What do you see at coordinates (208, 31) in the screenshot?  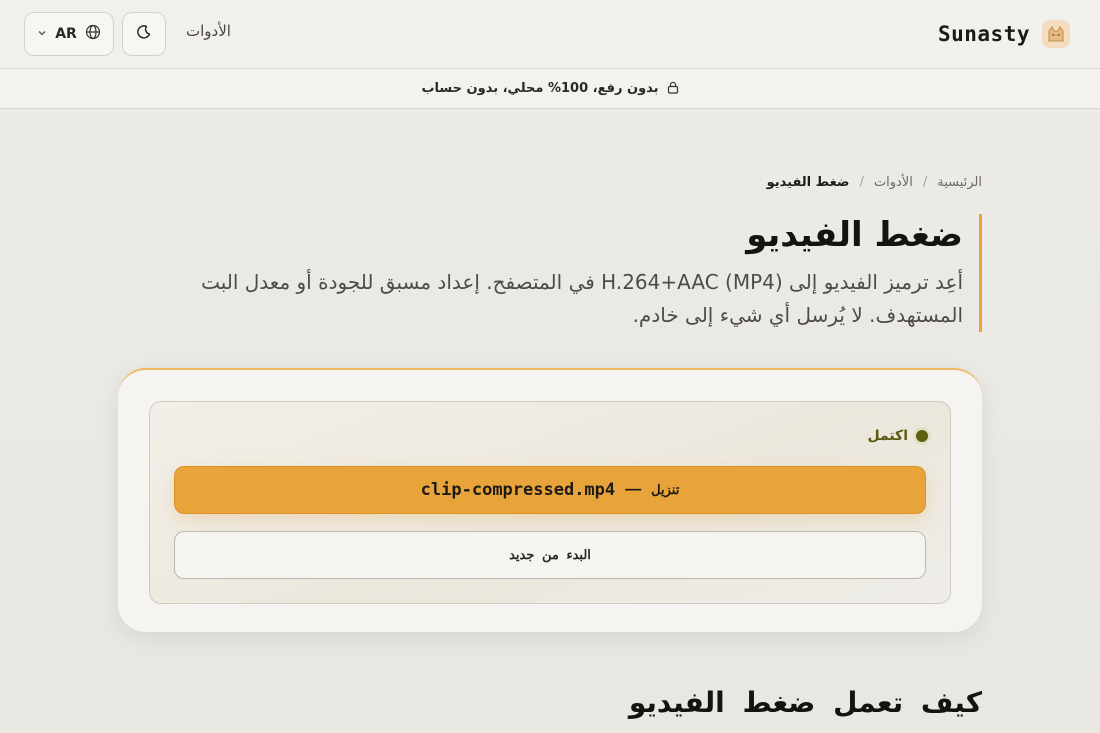 I see `nav-tools-link: الأدوات` at bounding box center [208, 31].